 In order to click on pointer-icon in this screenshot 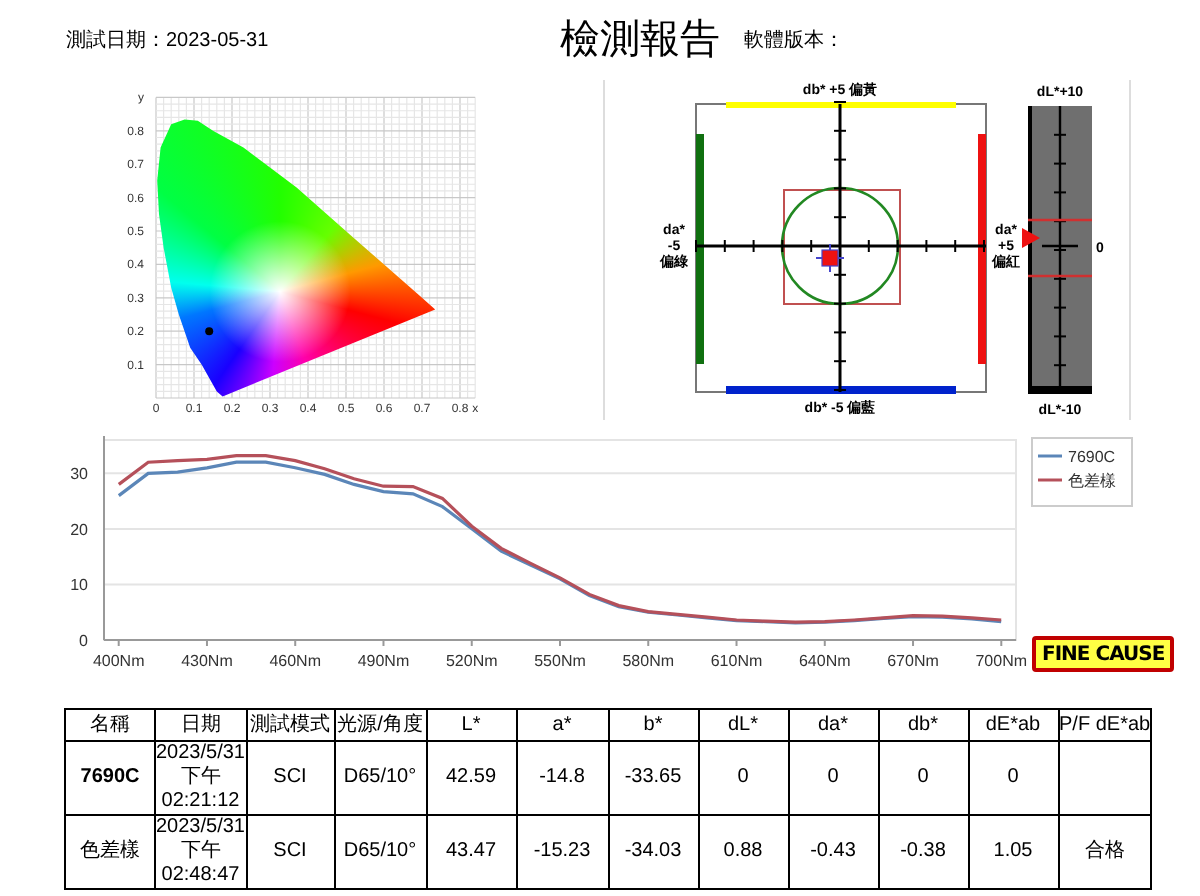, I will do `click(1031, 238)`.